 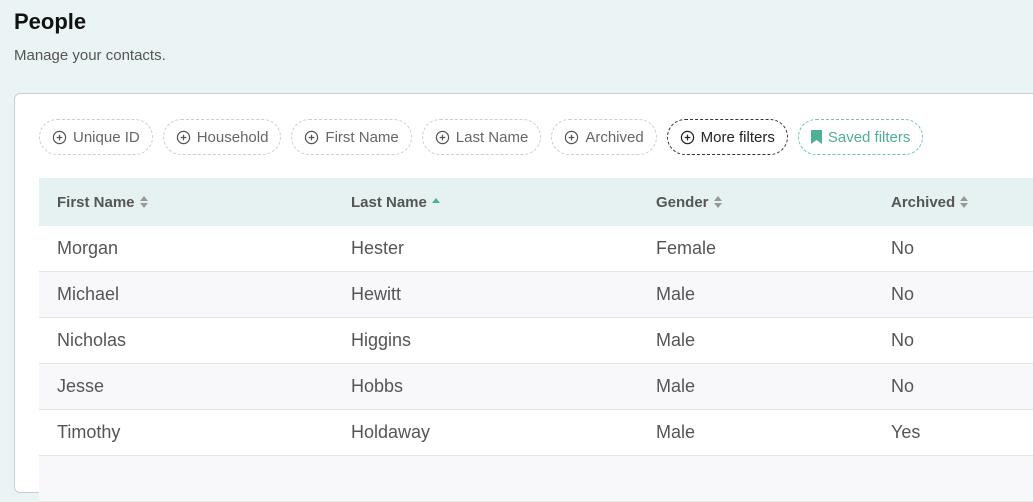 What do you see at coordinates (89, 432) in the screenshot?
I see `cell-first-name: Timothy` at bounding box center [89, 432].